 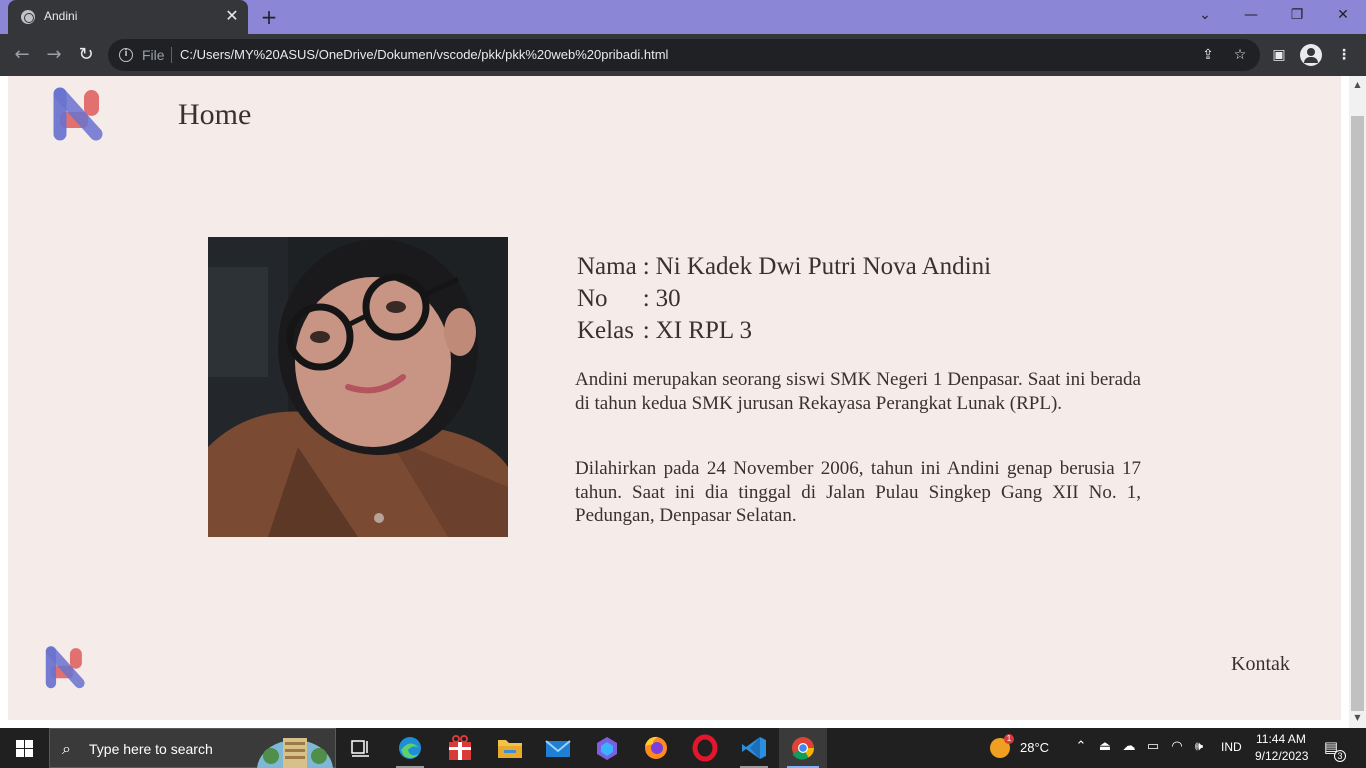 I want to click on clock-date: 9/12/2023, so click(x=1281, y=756).